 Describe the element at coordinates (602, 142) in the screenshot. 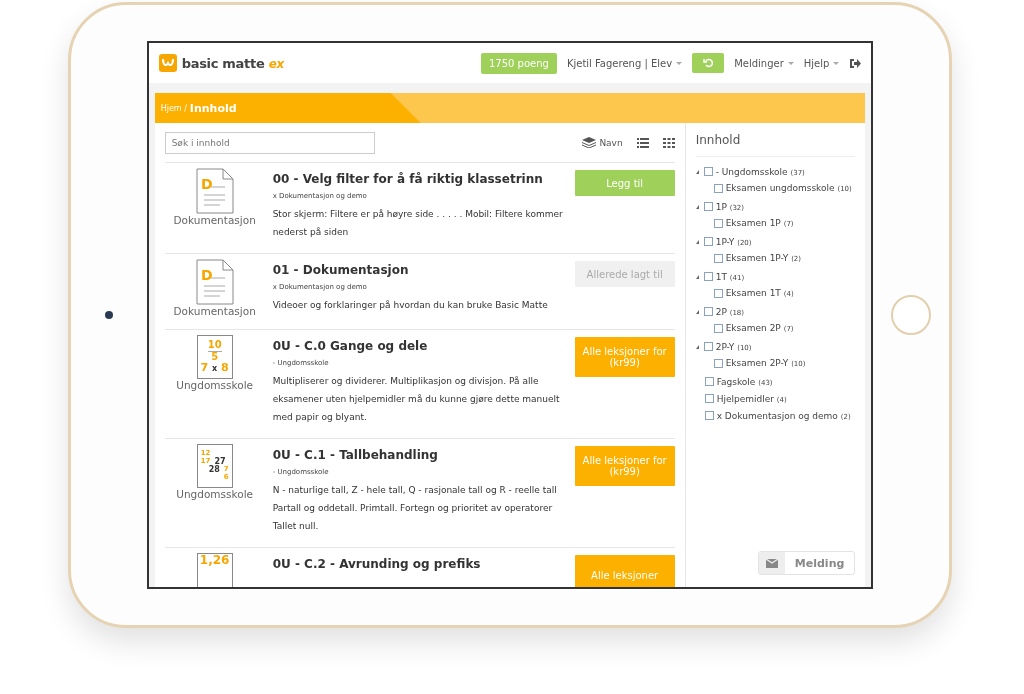

I see `sort-button: Navn` at that location.